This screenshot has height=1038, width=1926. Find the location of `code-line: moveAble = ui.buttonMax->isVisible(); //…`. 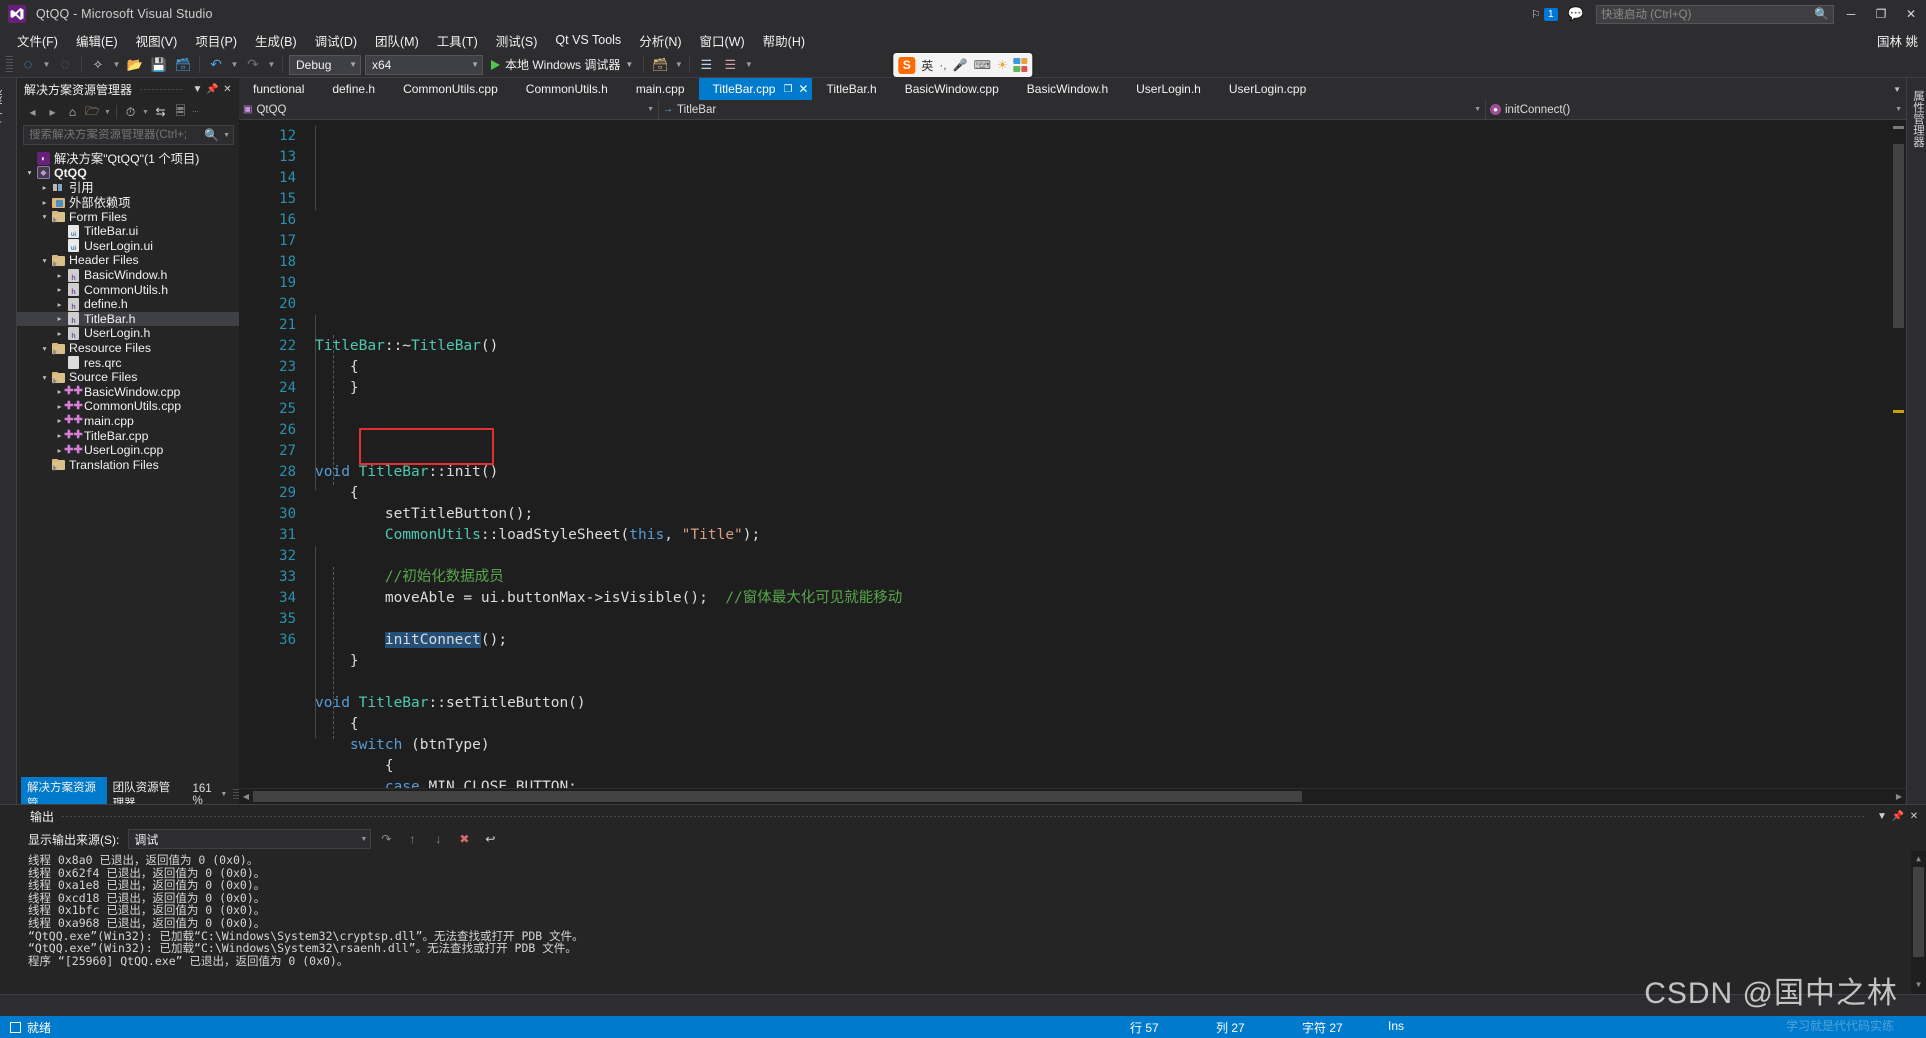

code-line: moveAble = ui.buttonMax->isVisible(); //… is located at coordinates (1110, 598).